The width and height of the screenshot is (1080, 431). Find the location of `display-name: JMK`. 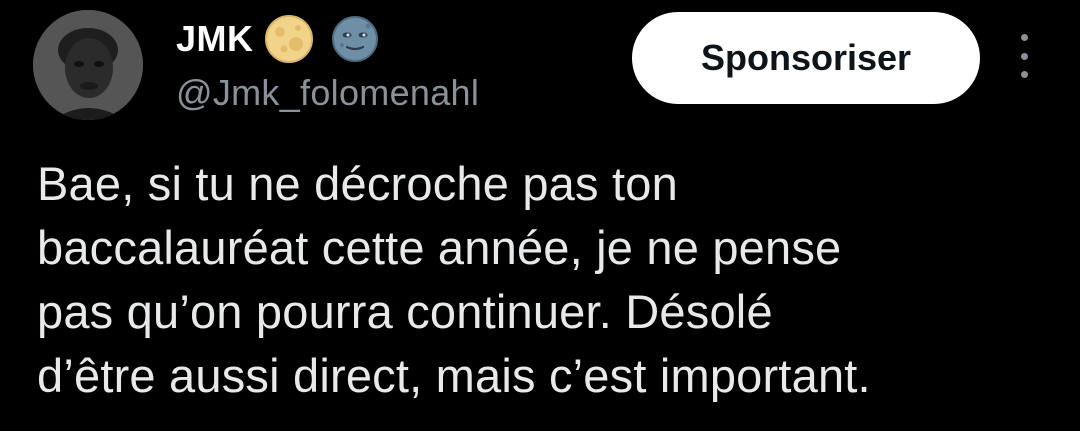

display-name: JMK is located at coordinates (215, 39).